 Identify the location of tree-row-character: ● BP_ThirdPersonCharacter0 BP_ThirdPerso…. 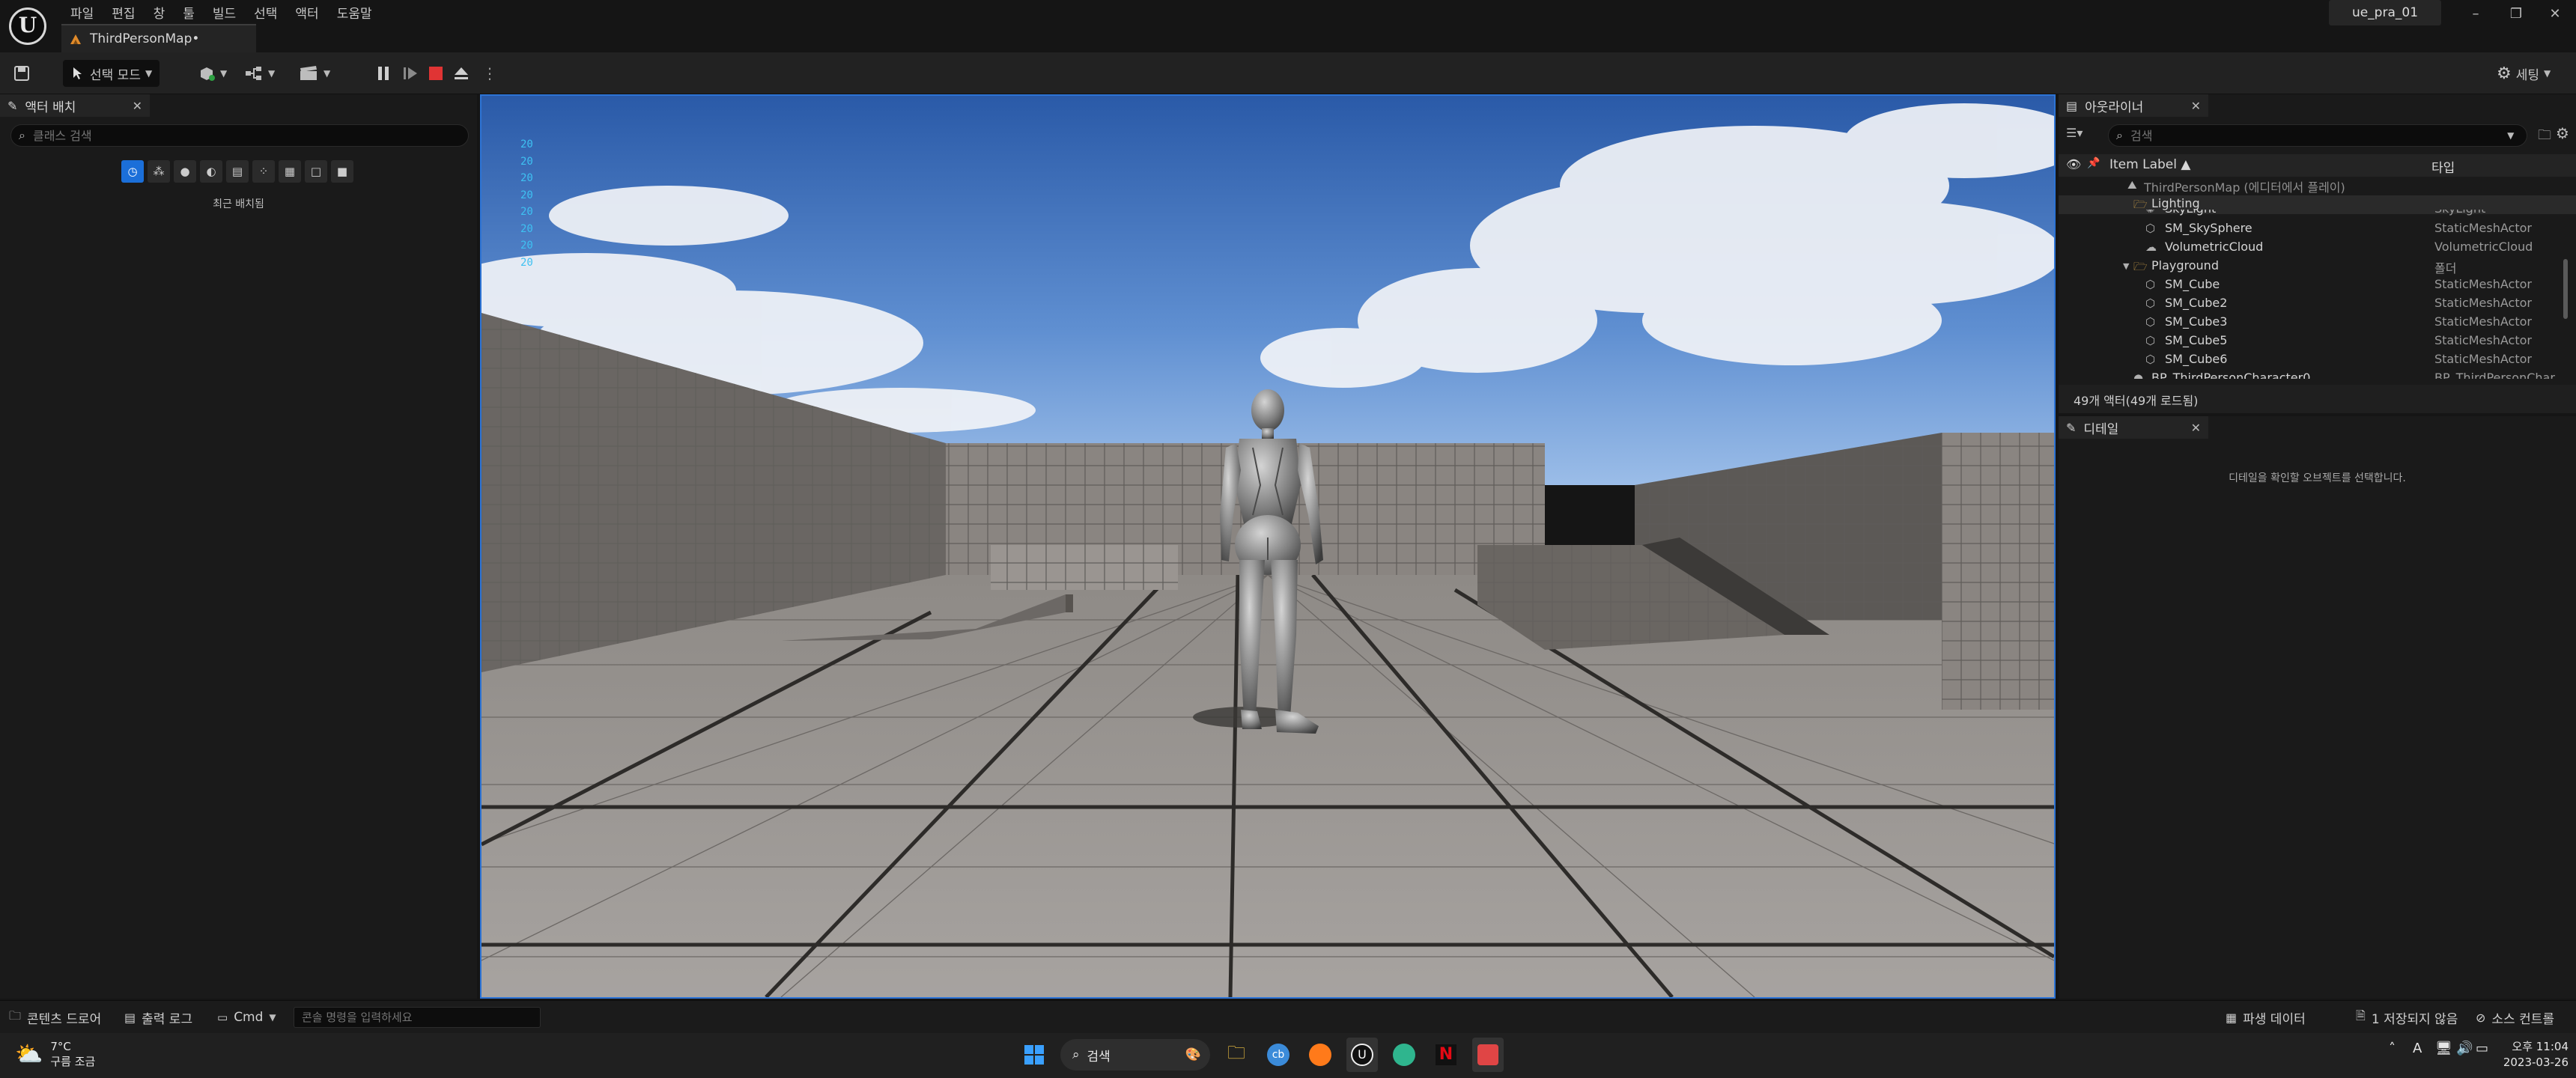
(2317, 374).